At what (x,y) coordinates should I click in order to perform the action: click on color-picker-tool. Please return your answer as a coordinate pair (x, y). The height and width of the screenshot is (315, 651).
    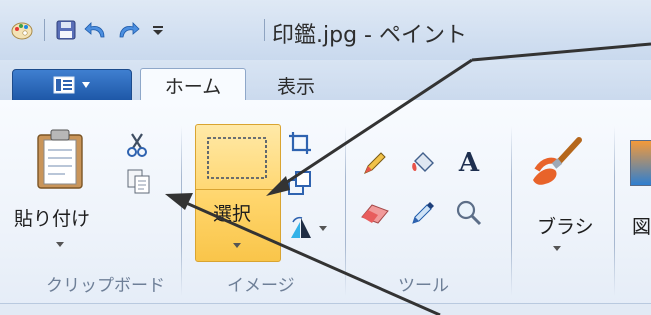
    Looking at the image, I should click on (423, 213).